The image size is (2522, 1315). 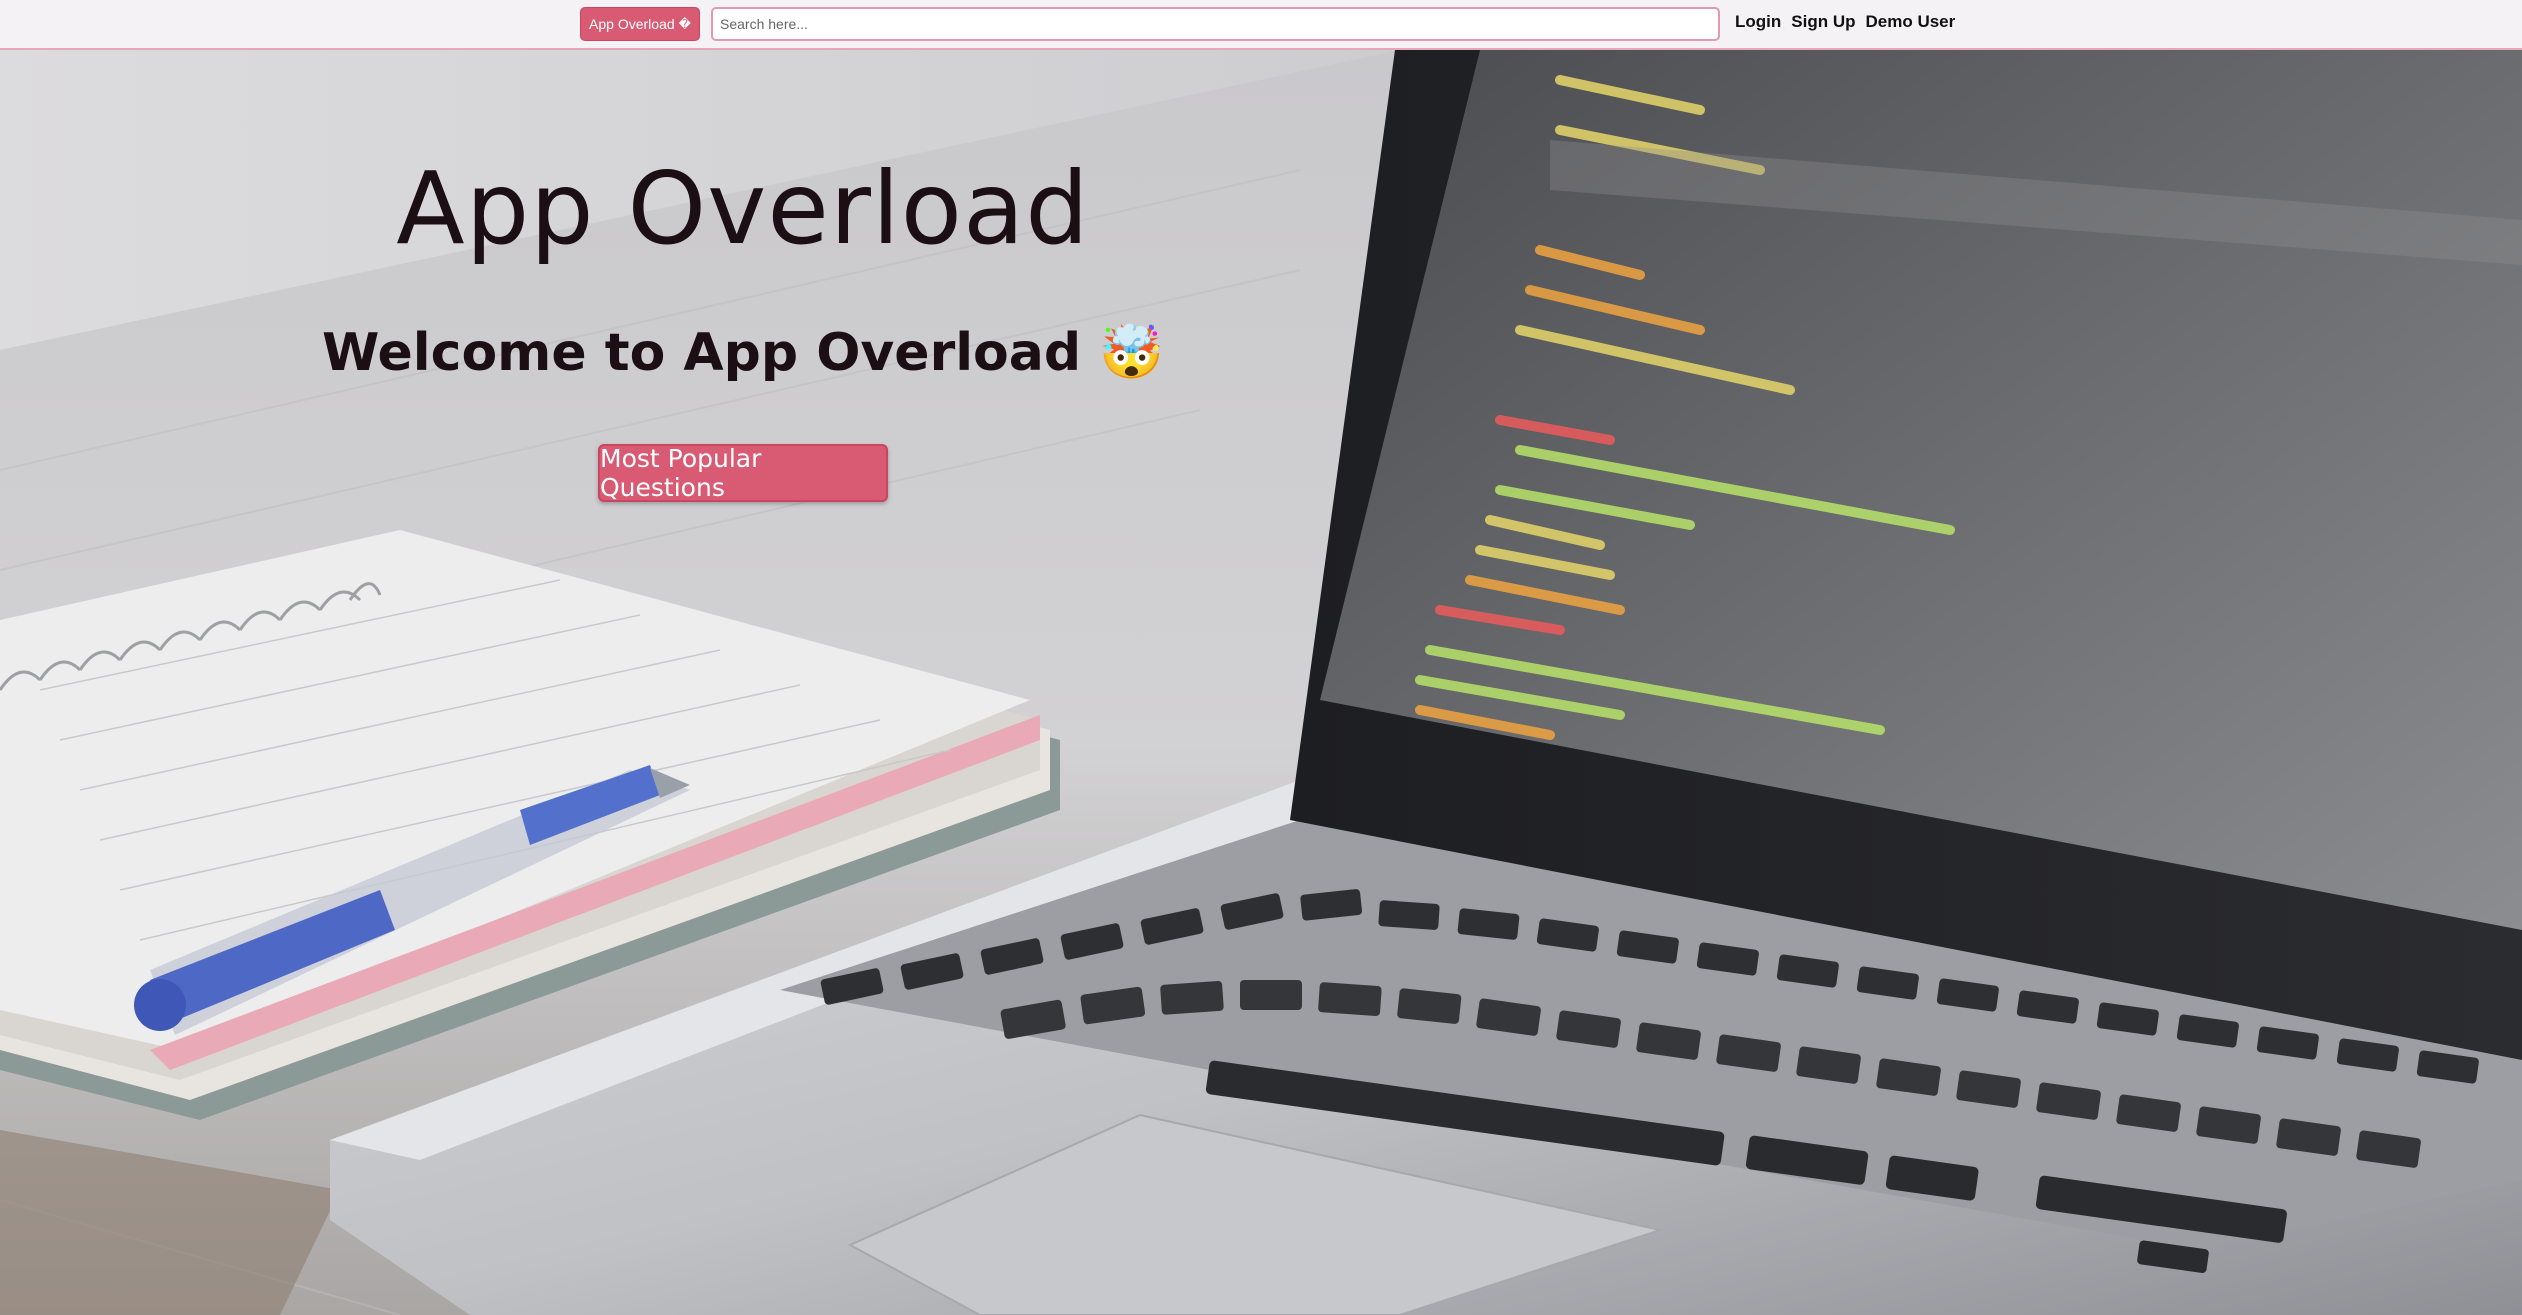 What do you see at coordinates (743, 208) in the screenshot?
I see `page-title: App Overload` at bounding box center [743, 208].